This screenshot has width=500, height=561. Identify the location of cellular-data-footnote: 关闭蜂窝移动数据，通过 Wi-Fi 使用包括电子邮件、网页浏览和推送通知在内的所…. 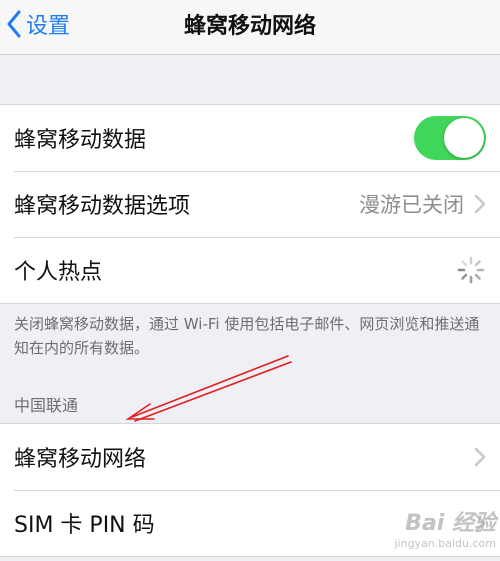
(247, 336).